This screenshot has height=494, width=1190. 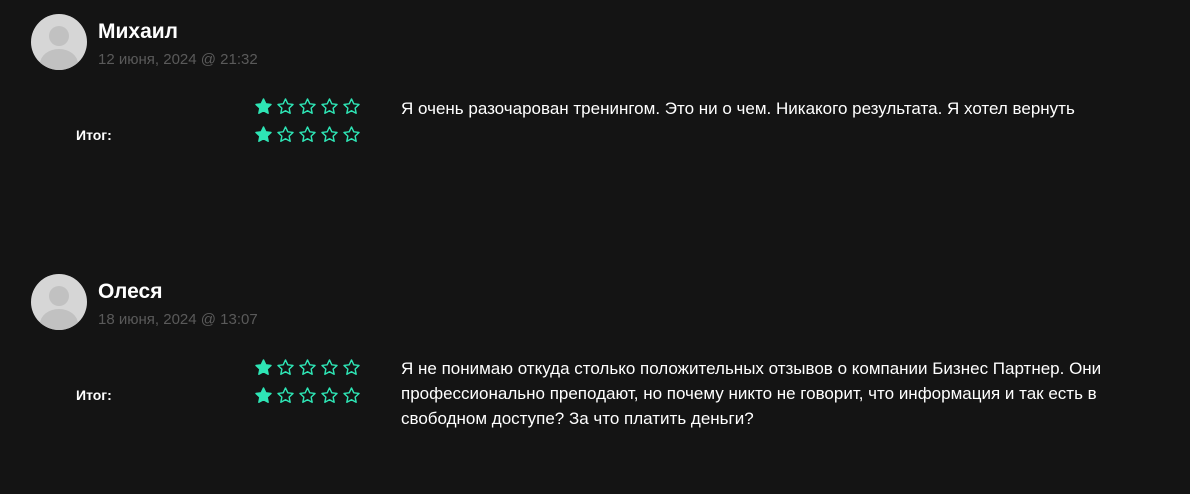 What do you see at coordinates (138, 31) in the screenshot?
I see `review-author: Михаил` at bounding box center [138, 31].